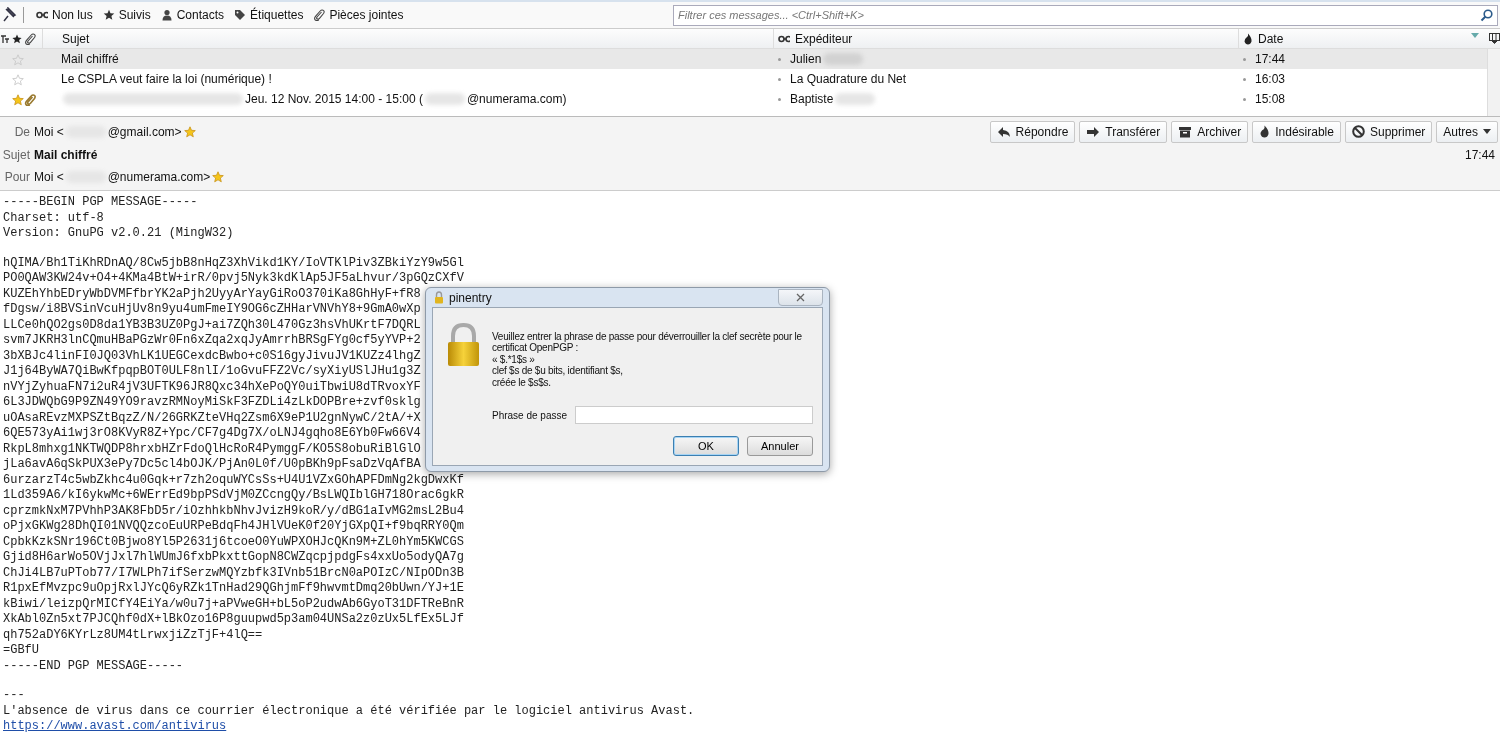 Image resolution: width=1500 pixels, height=739 pixels. What do you see at coordinates (1085, 15) in the screenshot?
I see `search-field: Filtrer ces messages... <Ctrl+Shift+K>` at bounding box center [1085, 15].